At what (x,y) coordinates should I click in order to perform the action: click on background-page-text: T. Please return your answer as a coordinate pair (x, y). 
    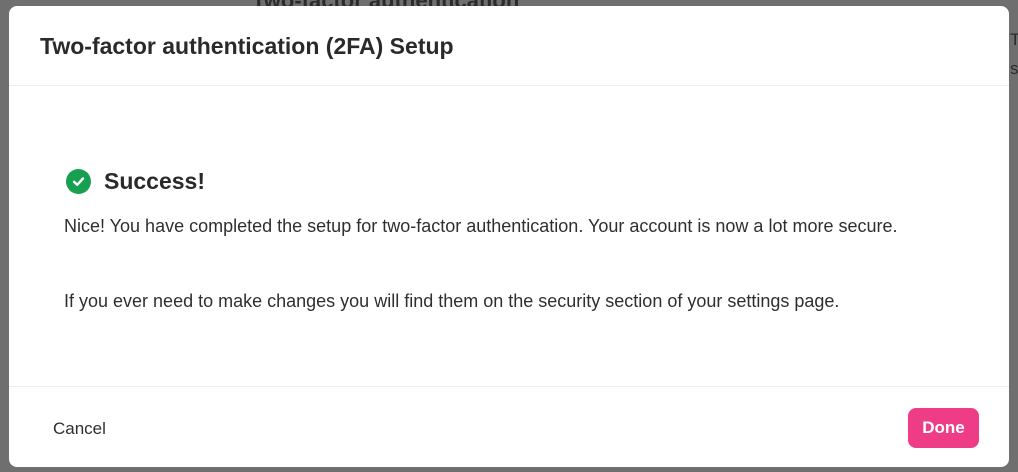
    Looking at the image, I should click on (1014, 39).